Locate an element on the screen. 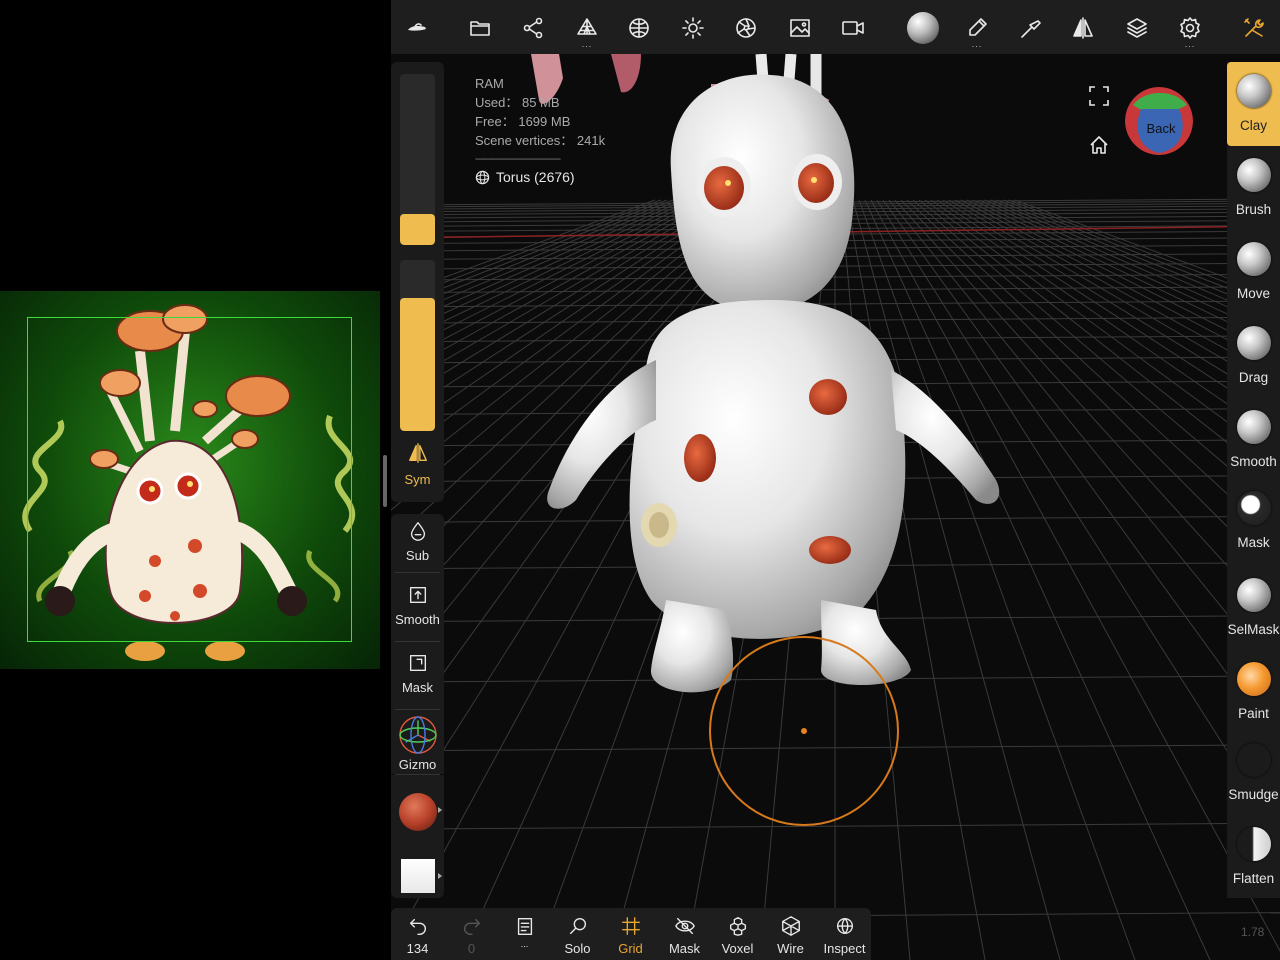 This screenshot has width=1280, height=960. voxel-button: Voxel is located at coordinates (737, 934).